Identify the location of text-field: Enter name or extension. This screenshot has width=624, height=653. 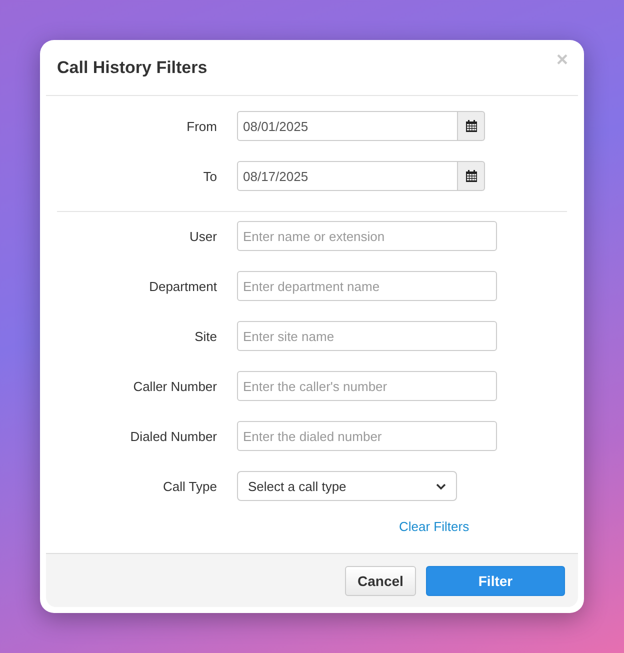
(367, 236).